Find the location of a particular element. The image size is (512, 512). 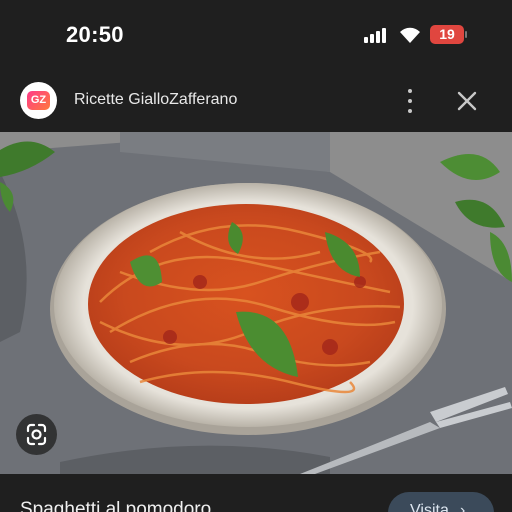

wifi-icon is located at coordinates (410, 34).